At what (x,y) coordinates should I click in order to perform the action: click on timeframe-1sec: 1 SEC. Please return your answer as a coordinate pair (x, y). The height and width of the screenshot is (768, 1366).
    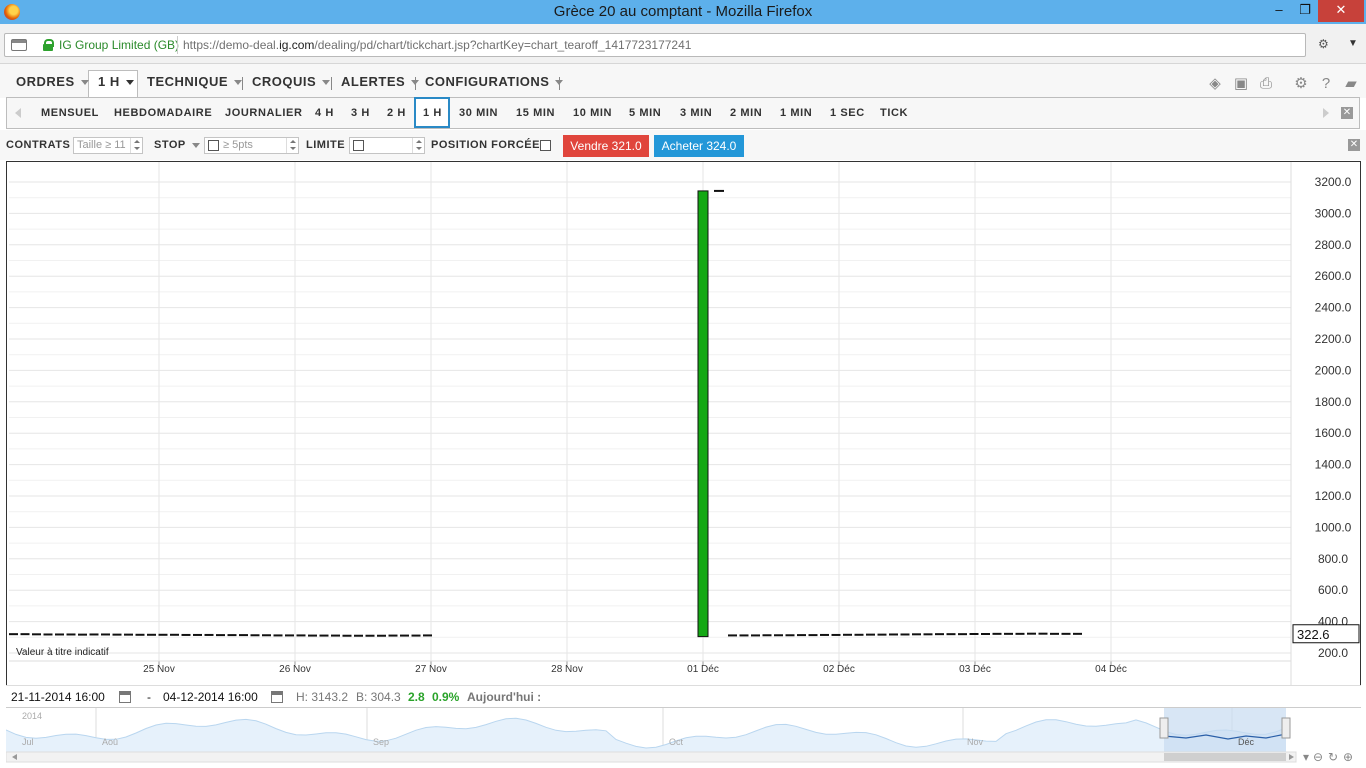
    Looking at the image, I should click on (847, 113).